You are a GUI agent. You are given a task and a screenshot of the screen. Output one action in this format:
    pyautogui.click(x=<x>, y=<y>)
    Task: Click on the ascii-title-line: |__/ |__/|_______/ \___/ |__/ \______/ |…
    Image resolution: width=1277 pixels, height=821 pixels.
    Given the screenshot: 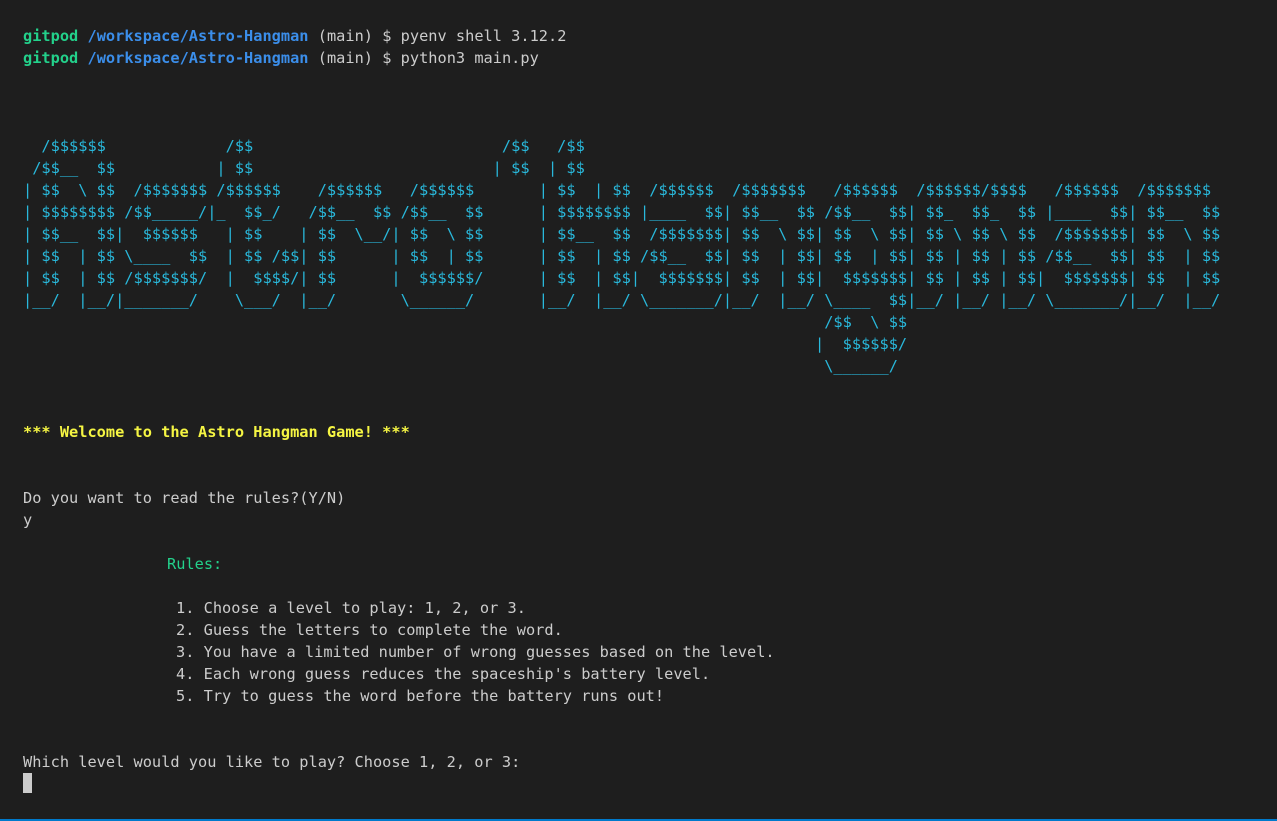 What is the action you would take?
    pyautogui.click(x=622, y=300)
    